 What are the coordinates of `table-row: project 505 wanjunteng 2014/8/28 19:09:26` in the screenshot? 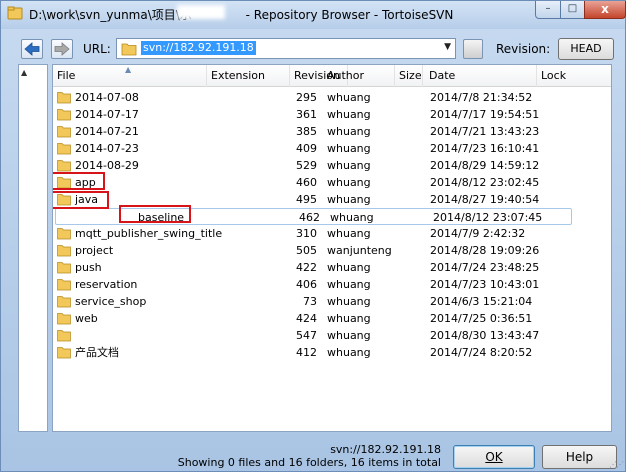 It's located at (332, 250).